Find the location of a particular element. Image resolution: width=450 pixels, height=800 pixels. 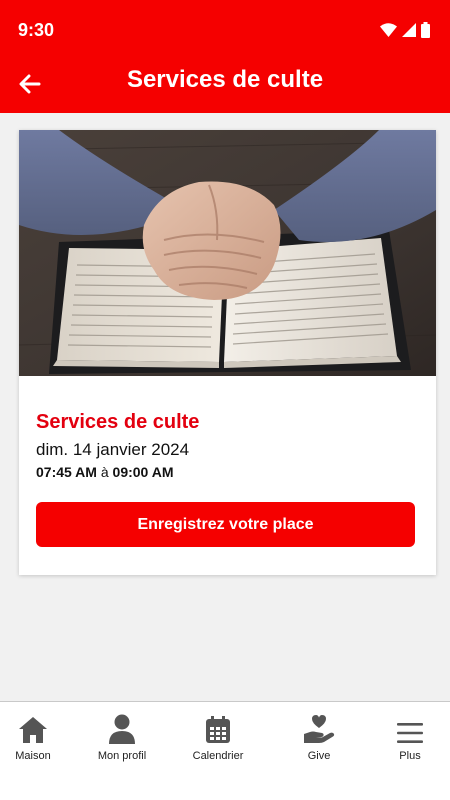

nav-item-mon-profil: Mon profil is located at coordinates (122, 737).